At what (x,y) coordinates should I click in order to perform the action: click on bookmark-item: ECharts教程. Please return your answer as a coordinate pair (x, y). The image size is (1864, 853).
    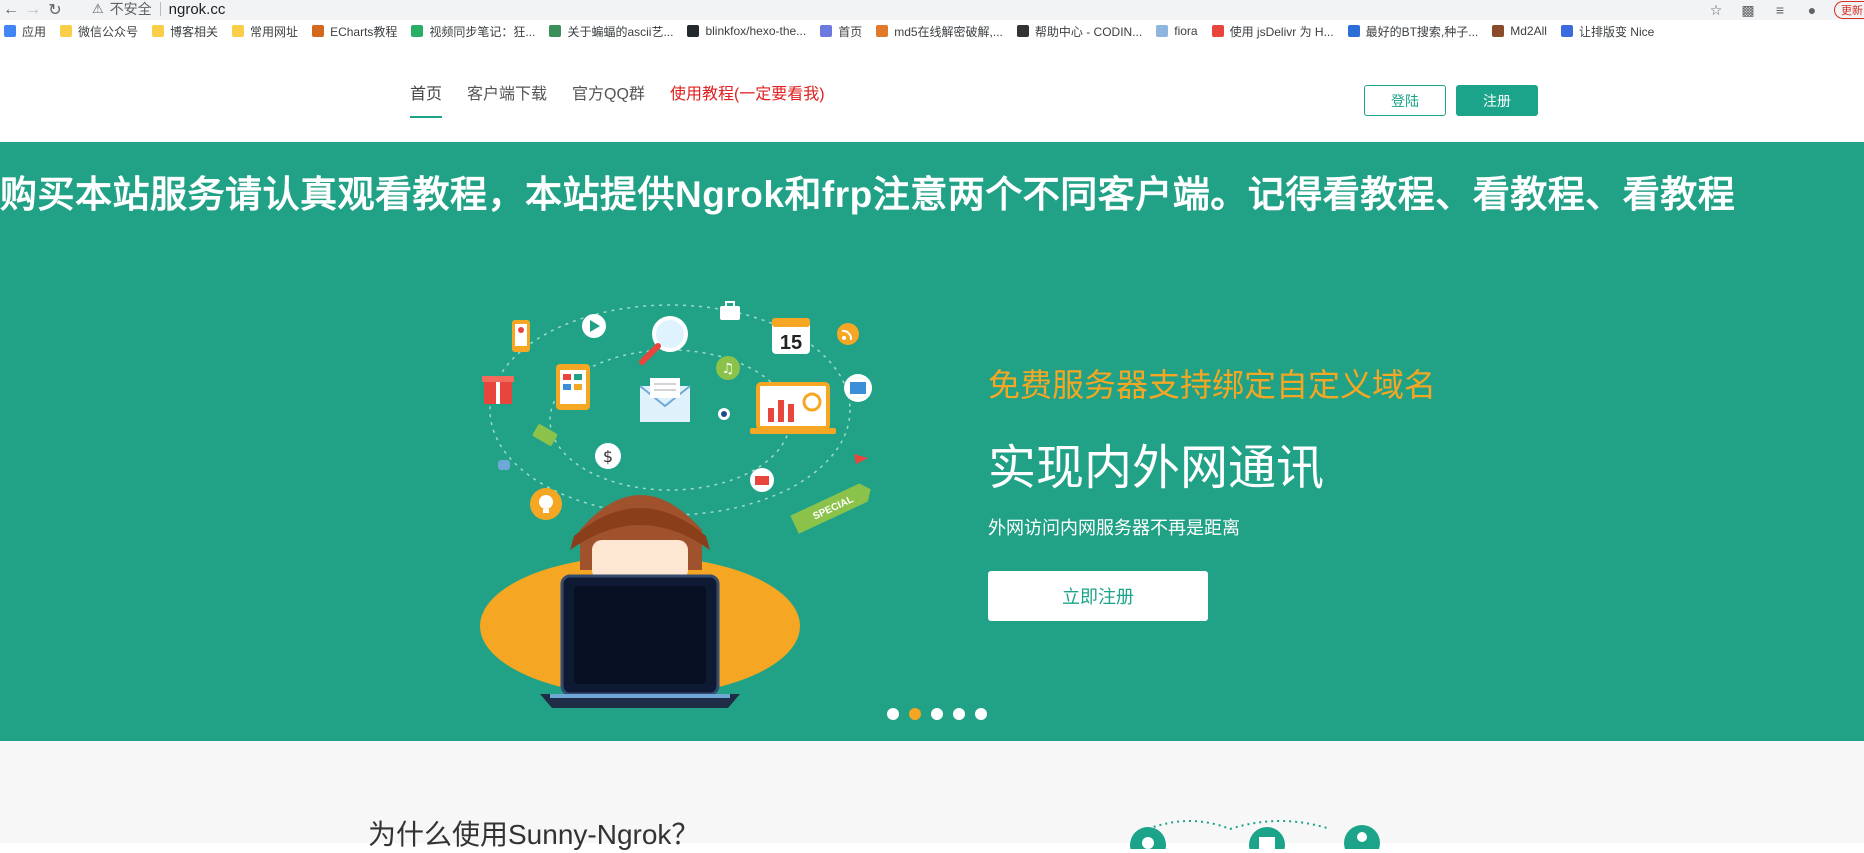
    Looking at the image, I should click on (354, 31).